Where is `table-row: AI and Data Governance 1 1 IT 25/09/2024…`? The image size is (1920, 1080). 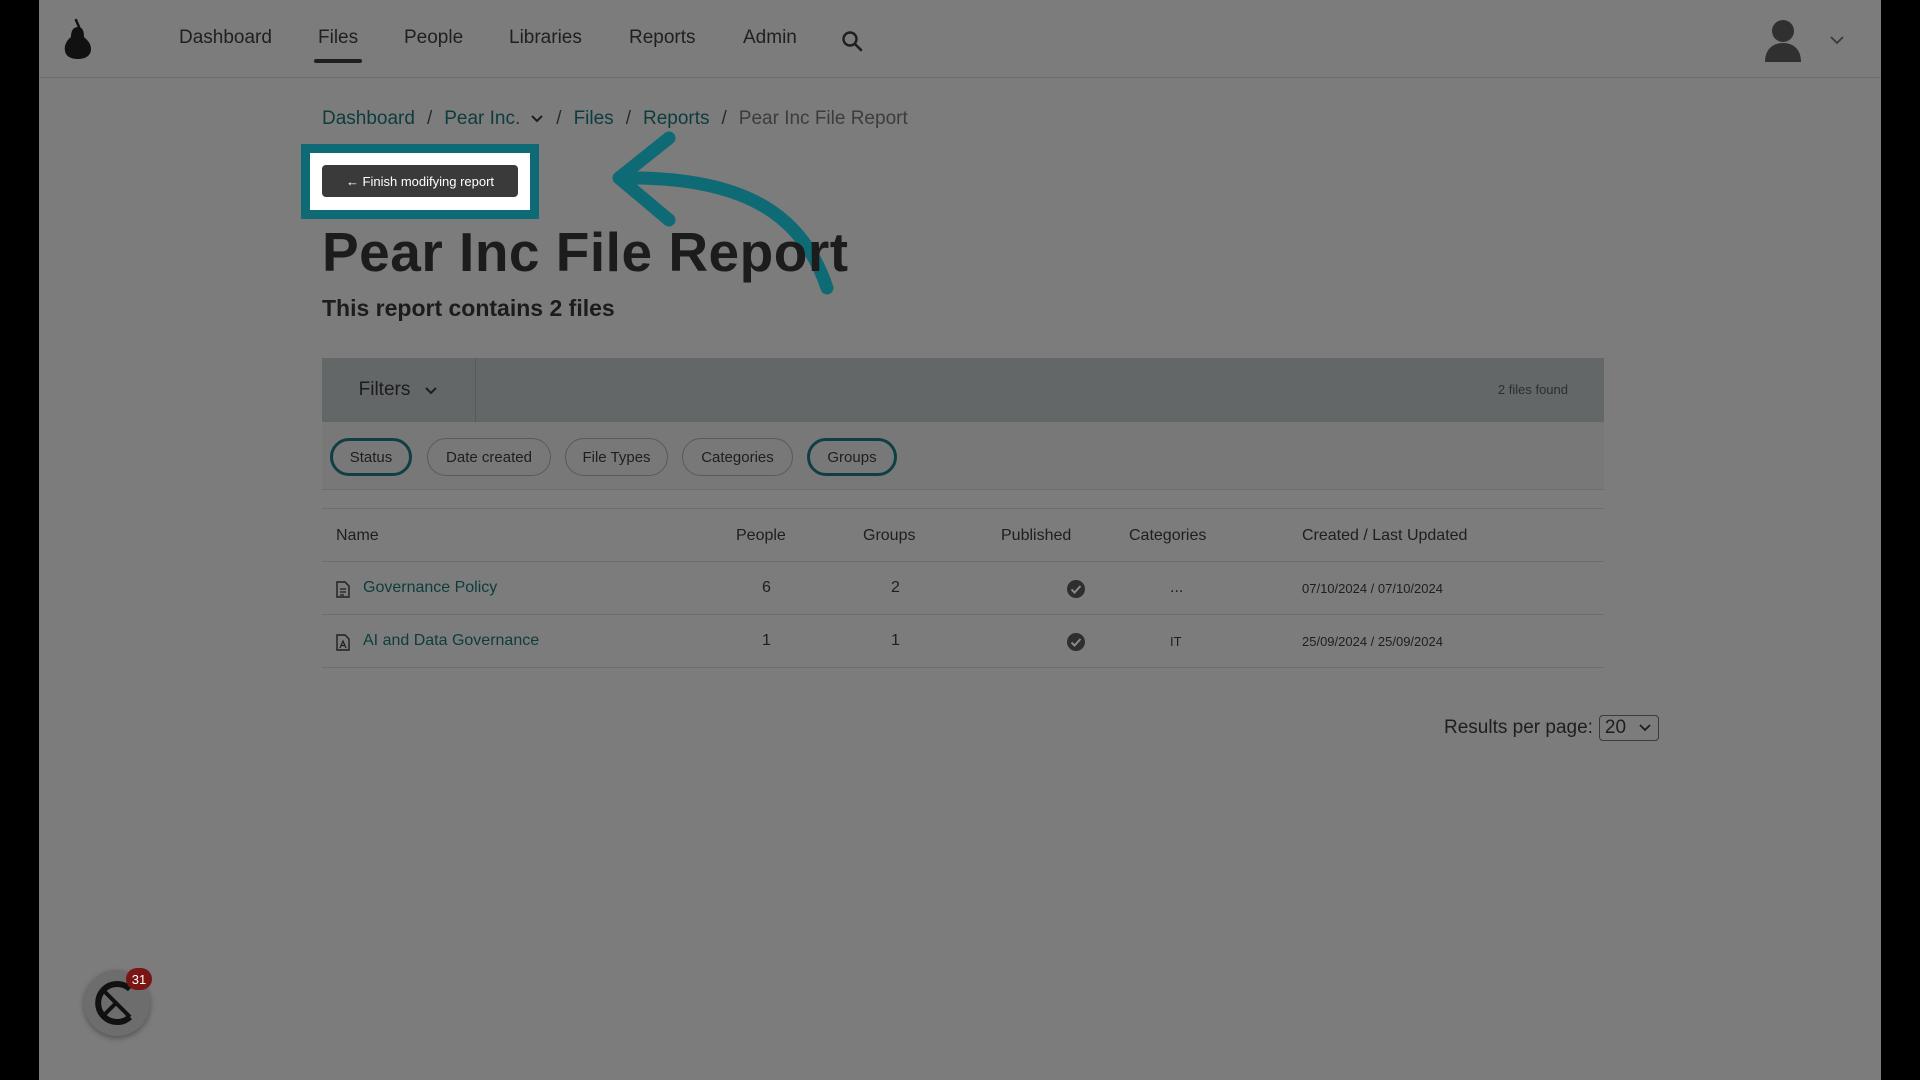
table-row: AI and Data Governance 1 1 IT 25/09/2024… is located at coordinates (963, 641).